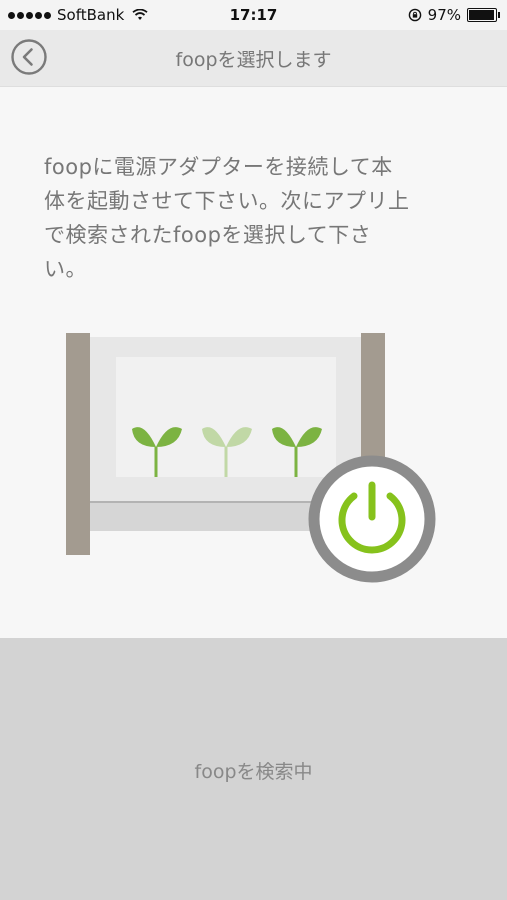 The width and height of the screenshot is (507, 900). I want to click on right-post, so click(373, 395).